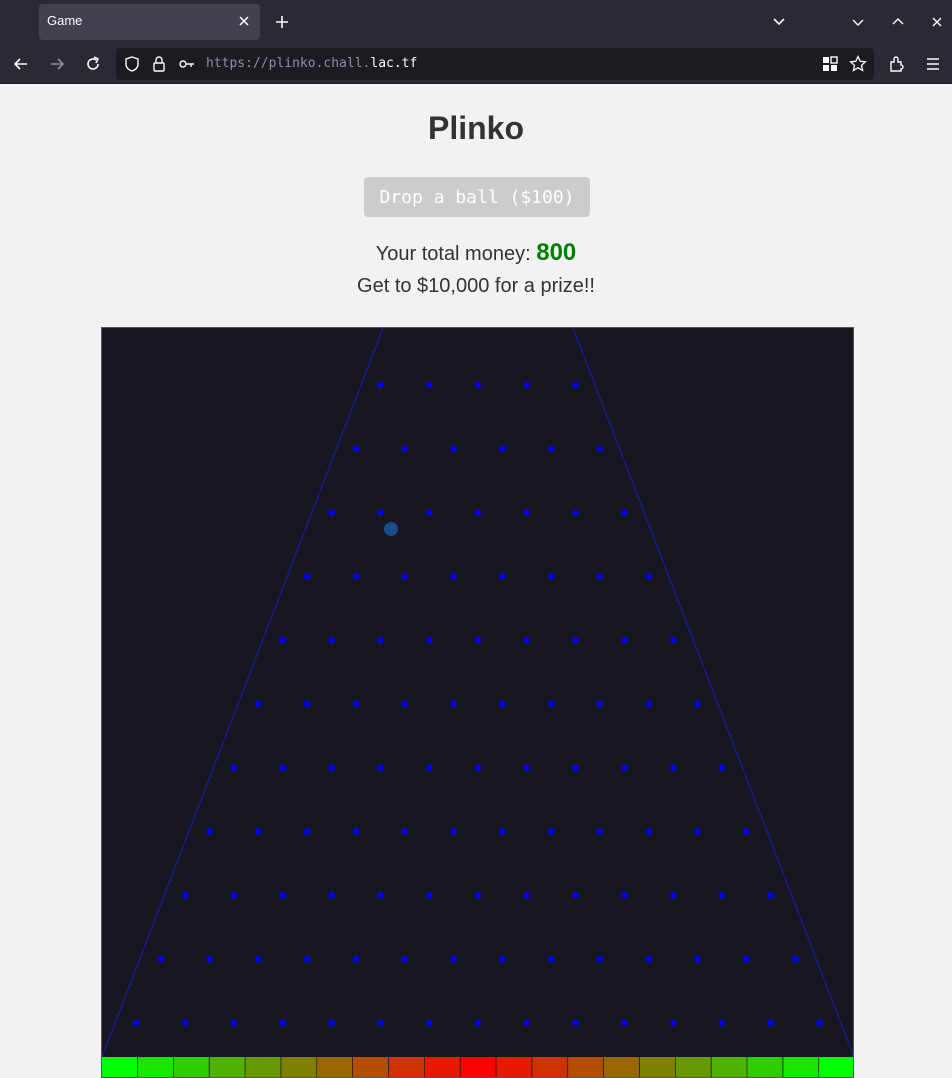 The image size is (952, 1078). What do you see at coordinates (57, 64) in the screenshot?
I see `forward-icon` at bounding box center [57, 64].